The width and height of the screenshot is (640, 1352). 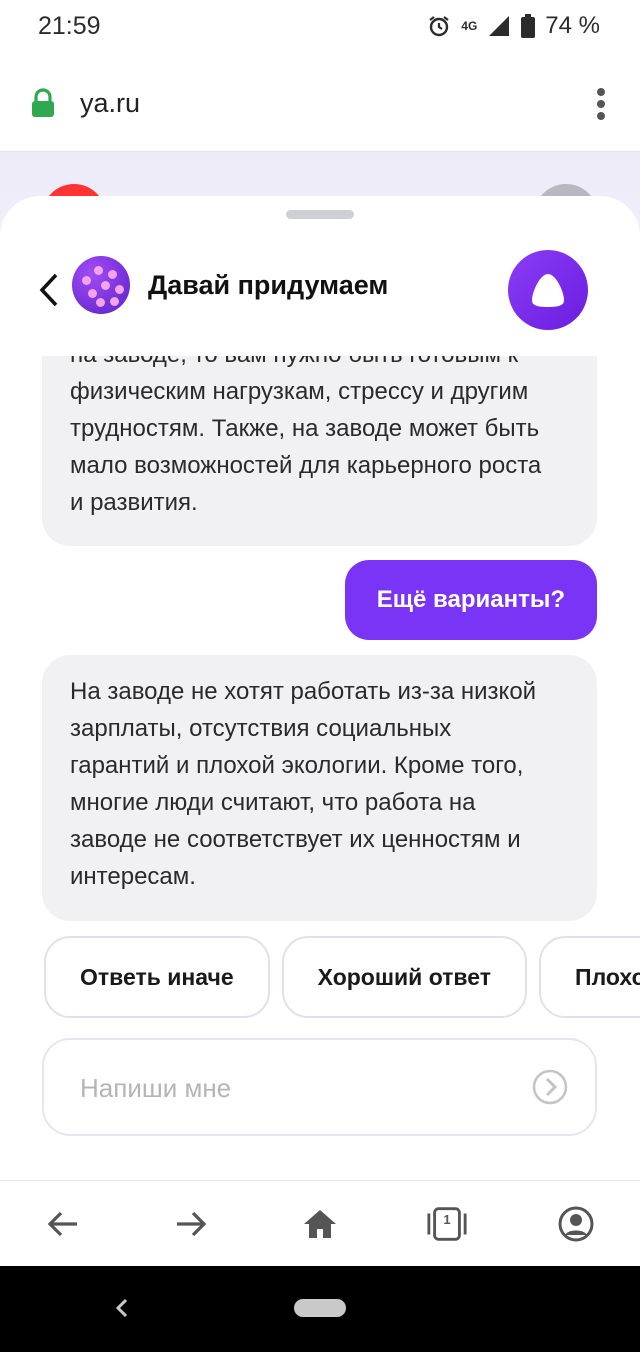 I want to click on system-home-pill, so click(x=320, y=1308).